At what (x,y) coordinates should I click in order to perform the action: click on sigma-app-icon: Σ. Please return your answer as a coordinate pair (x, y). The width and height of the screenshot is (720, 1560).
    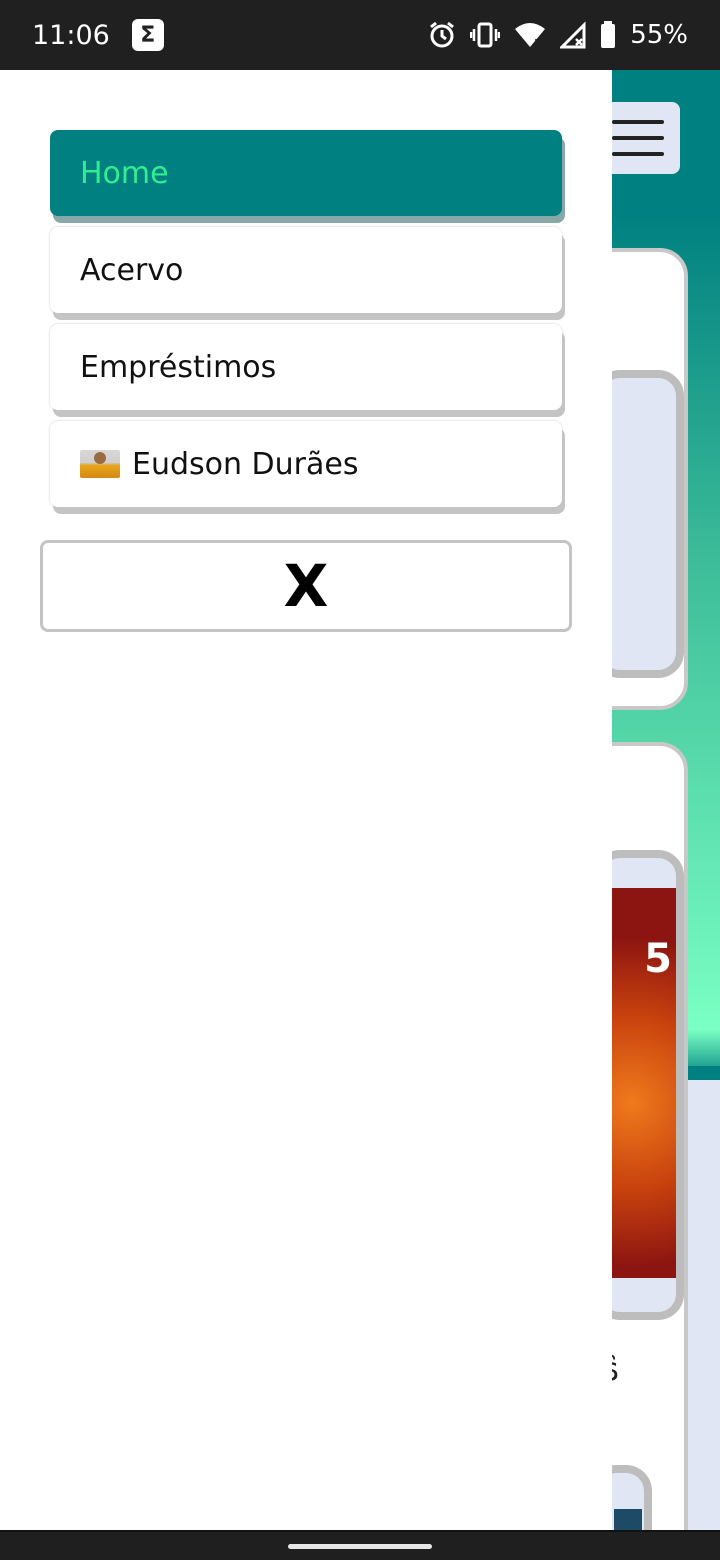
    Looking at the image, I should click on (147, 35).